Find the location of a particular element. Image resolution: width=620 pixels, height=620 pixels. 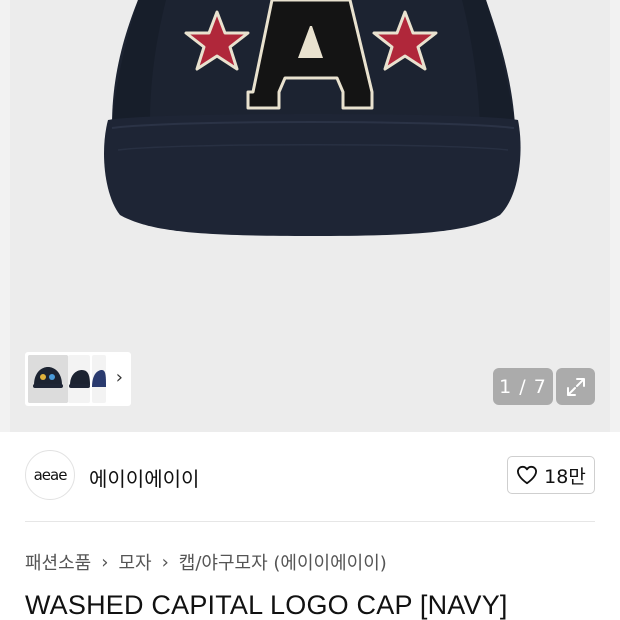

brand-logo-text: aeae is located at coordinates (50, 475).